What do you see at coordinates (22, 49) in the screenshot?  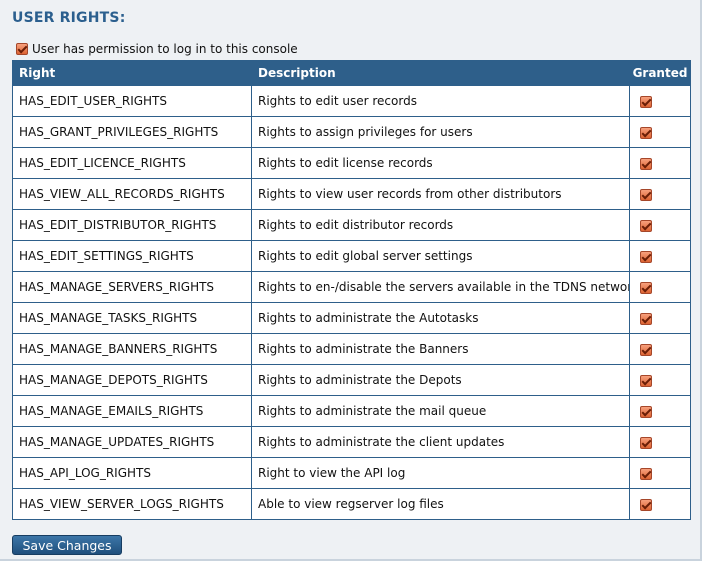 I see `login-permission-checkbox` at bounding box center [22, 49].